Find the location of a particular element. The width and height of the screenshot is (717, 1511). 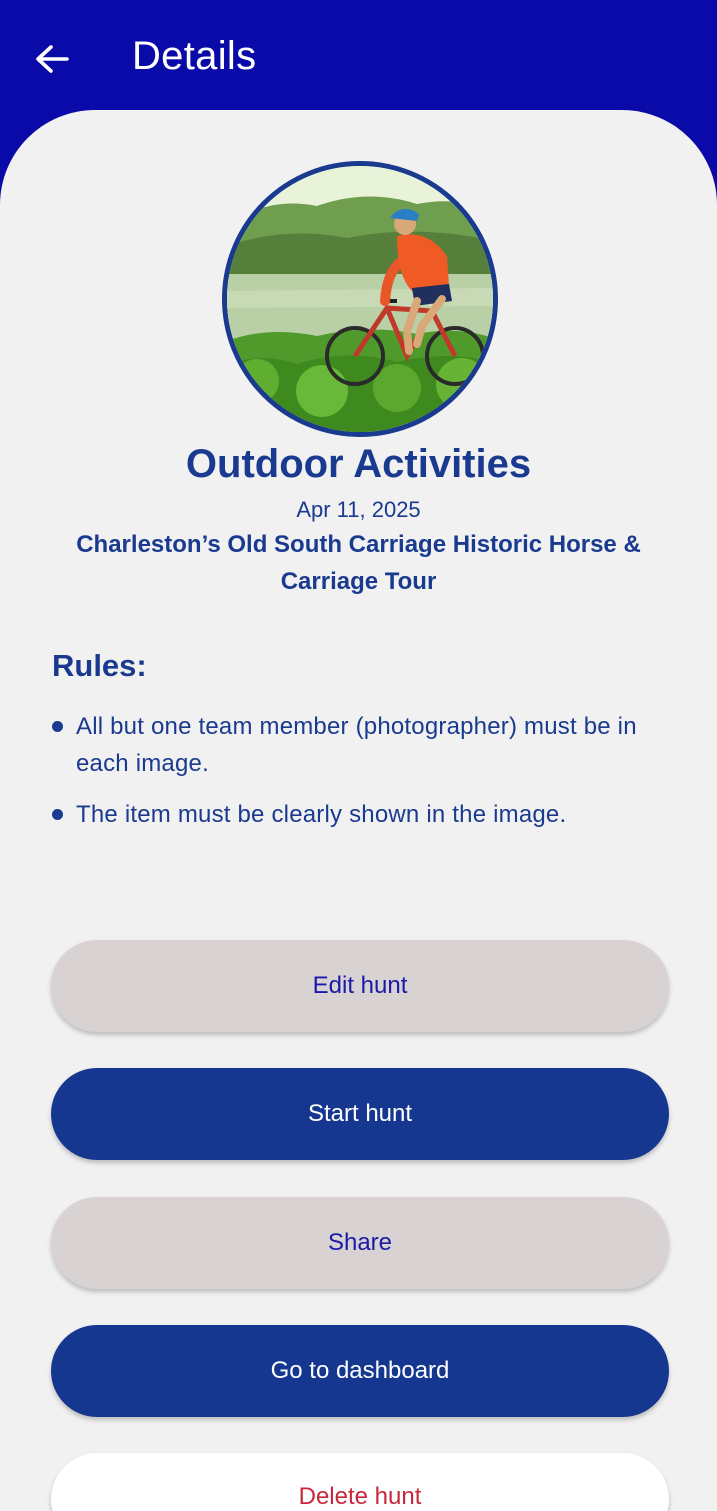

cyclist-photo is located at coordinates (360, 299).